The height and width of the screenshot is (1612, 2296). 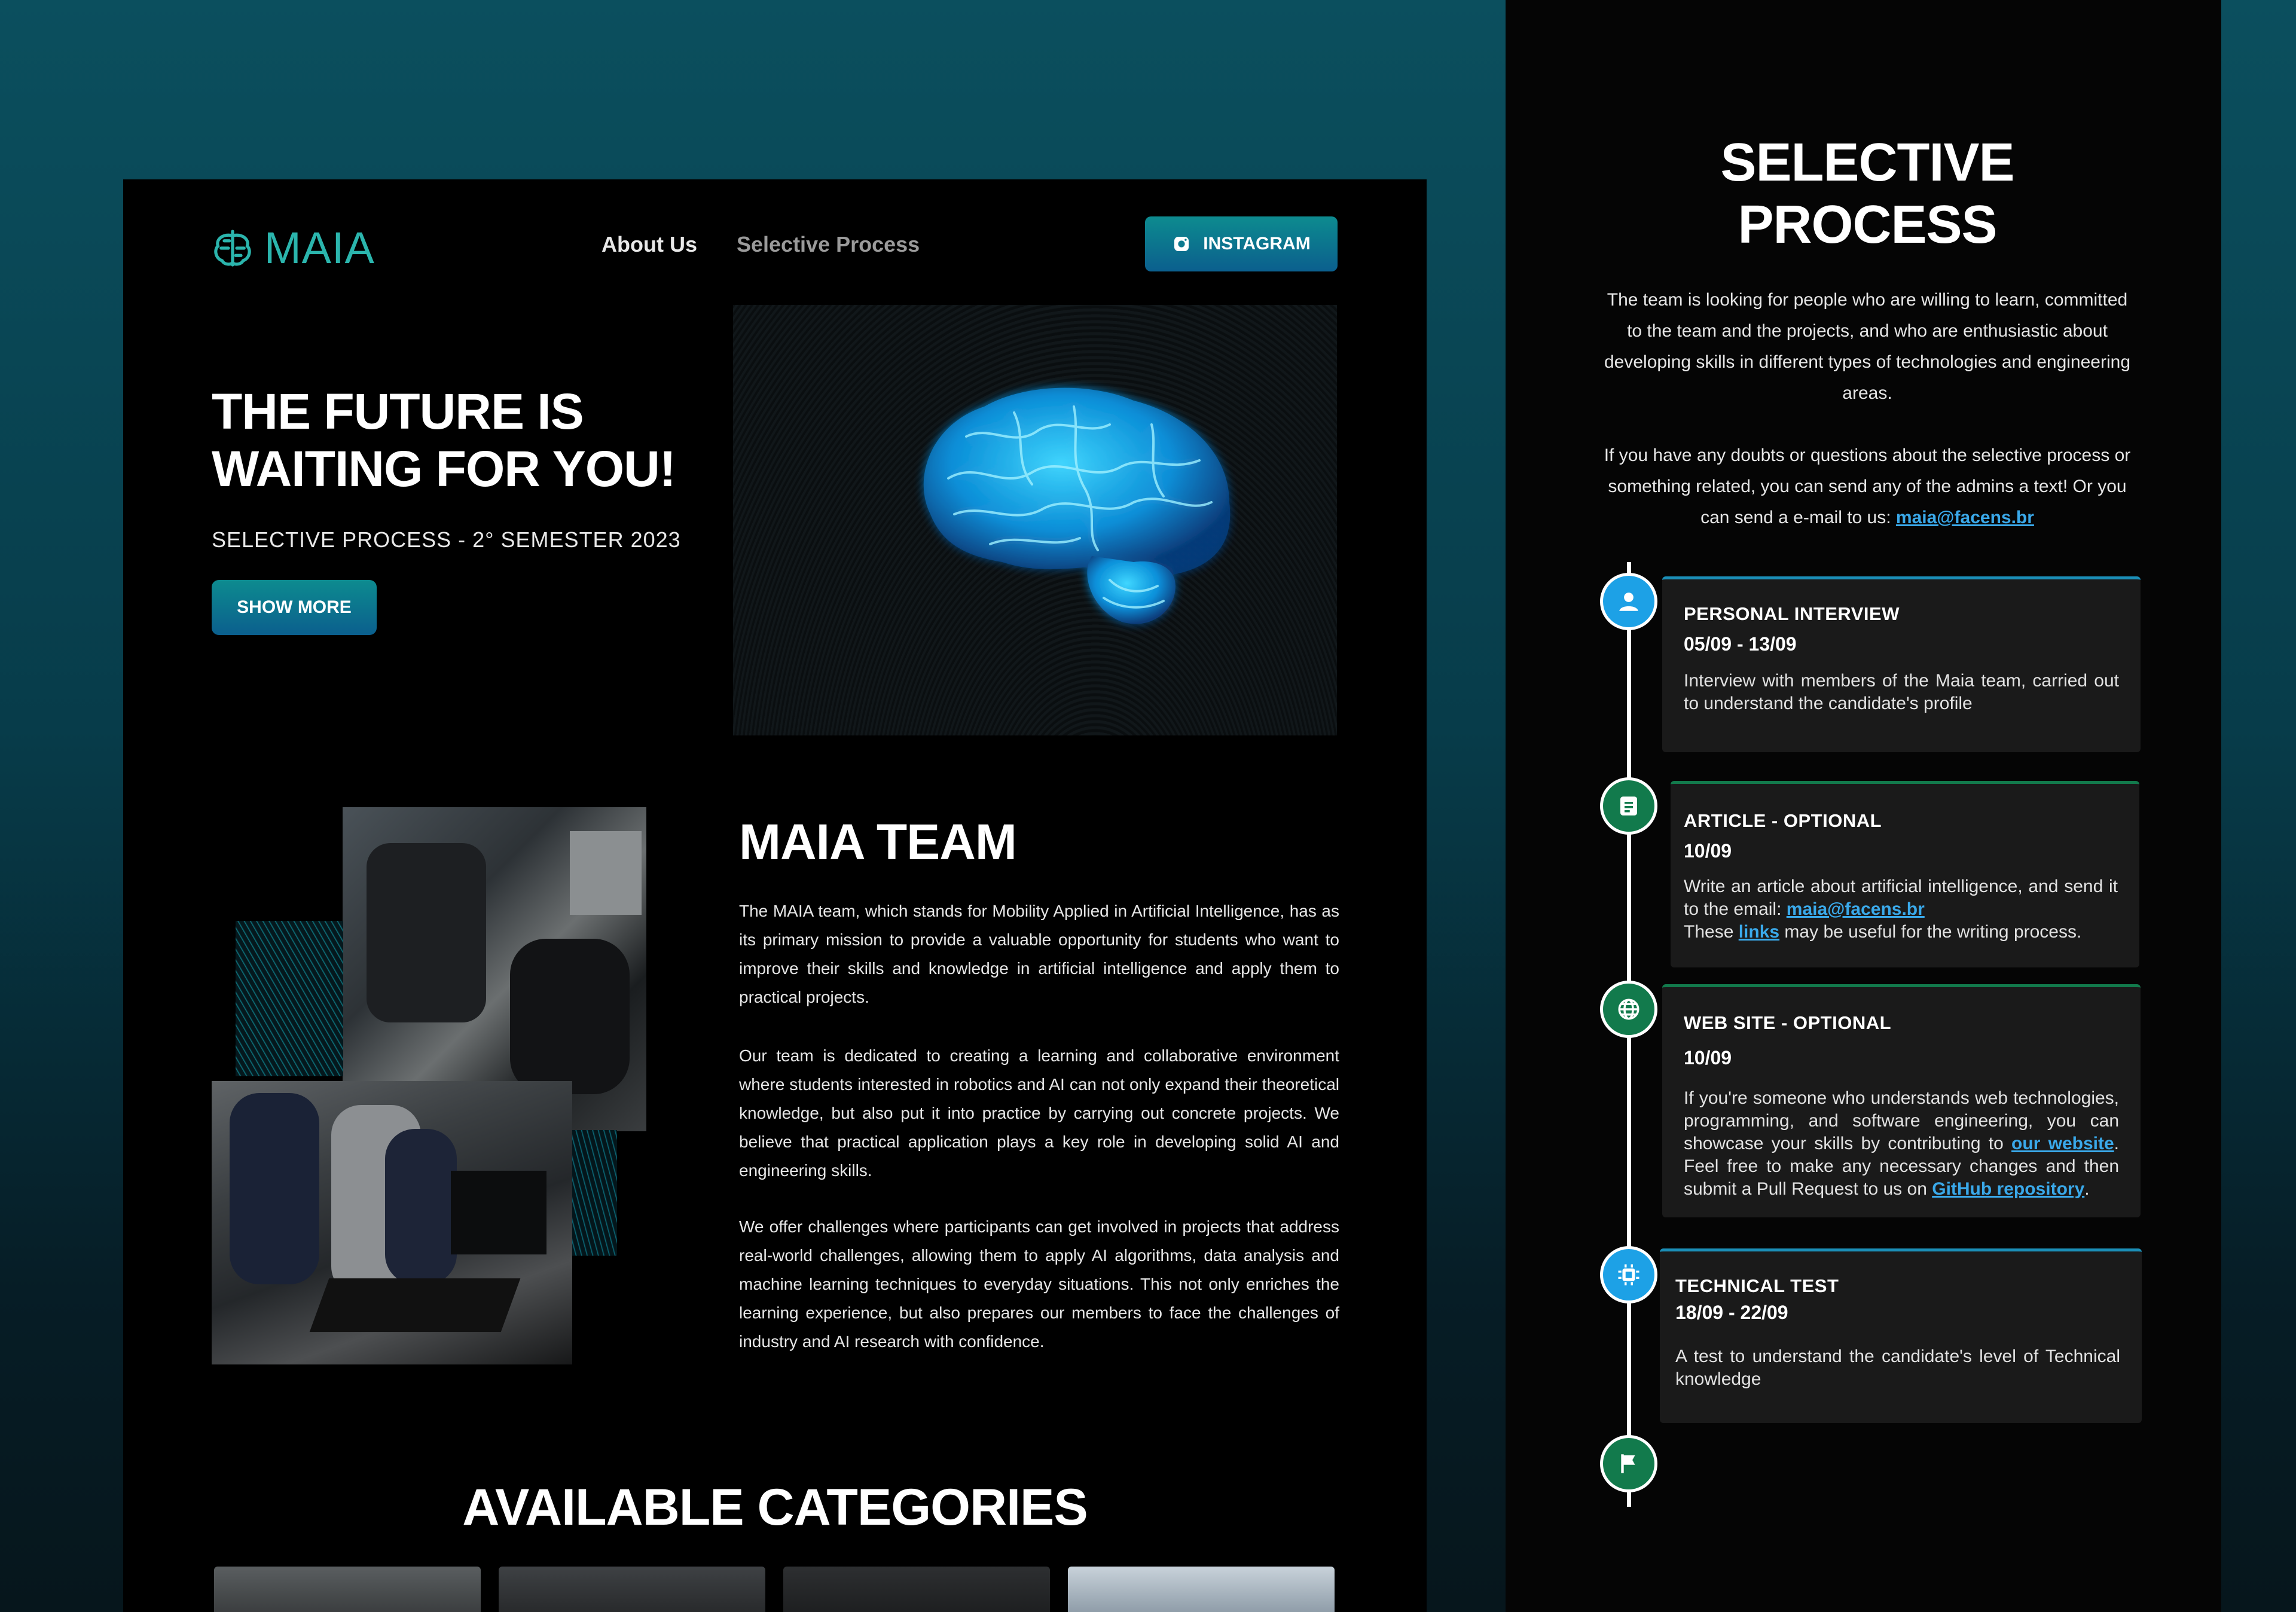 I want to click on logo-text: MAIA, so click(x=319, y=248).